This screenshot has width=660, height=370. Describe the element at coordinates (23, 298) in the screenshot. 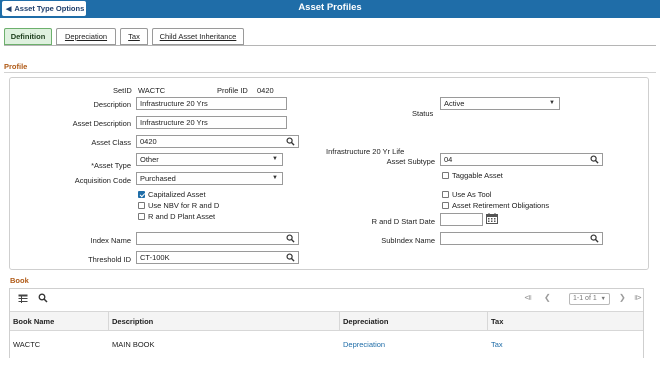

I see `personalize-grid-icon` at that location.